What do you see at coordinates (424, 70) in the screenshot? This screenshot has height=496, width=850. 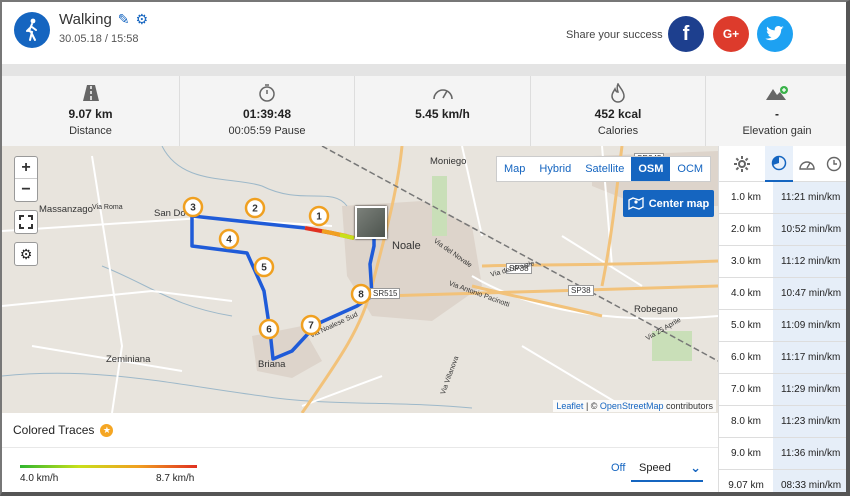 I see `divider-bar` at bounding box center [424, 70].